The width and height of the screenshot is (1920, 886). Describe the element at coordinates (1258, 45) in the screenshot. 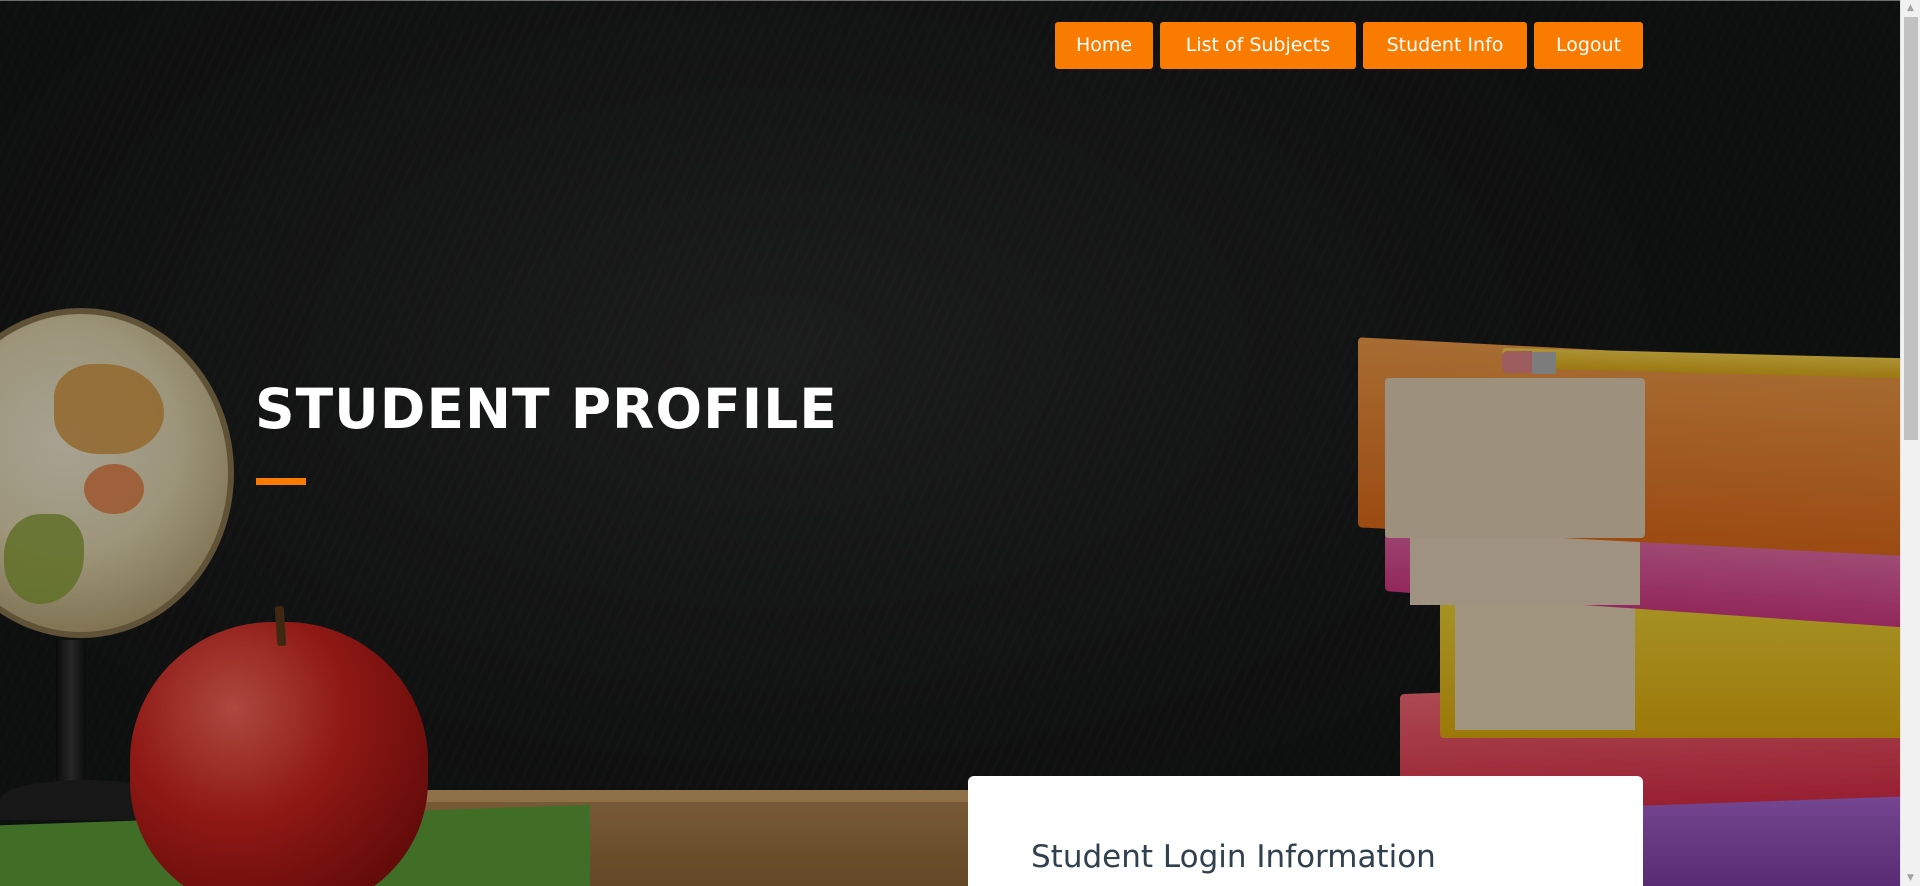

I see `nav-subjects-button: List of Subjects` at that location.